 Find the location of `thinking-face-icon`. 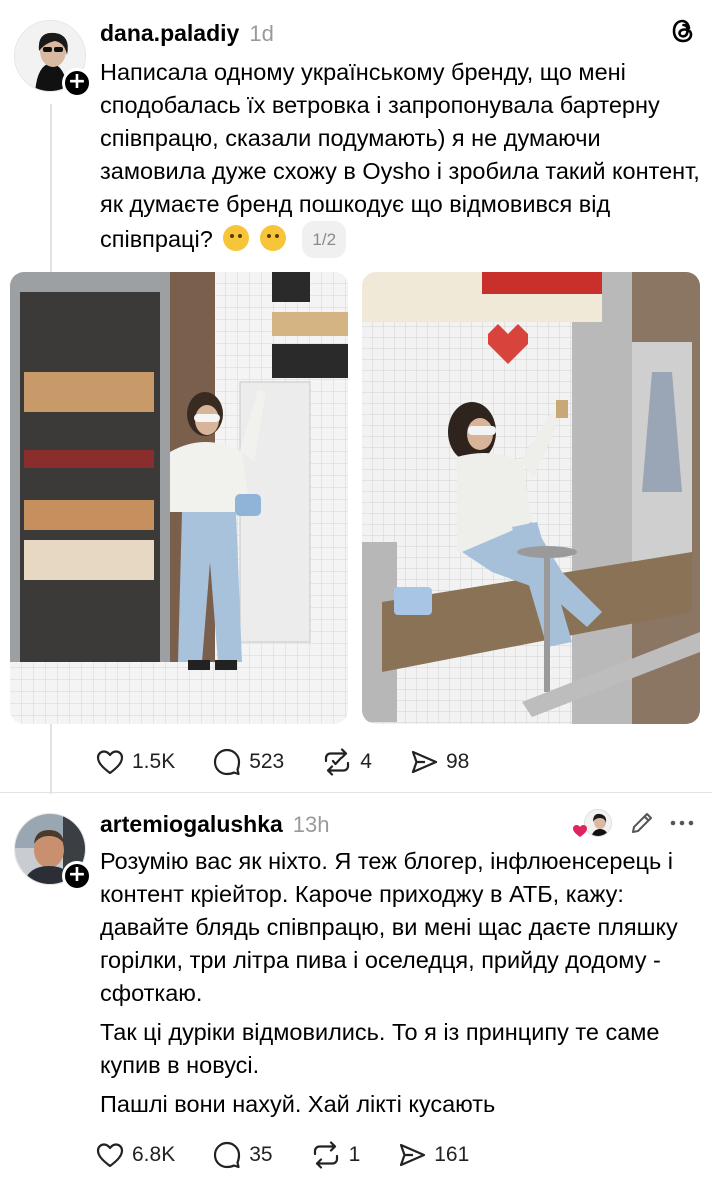

thinking-face-icon is located at coordinates (236, 238).